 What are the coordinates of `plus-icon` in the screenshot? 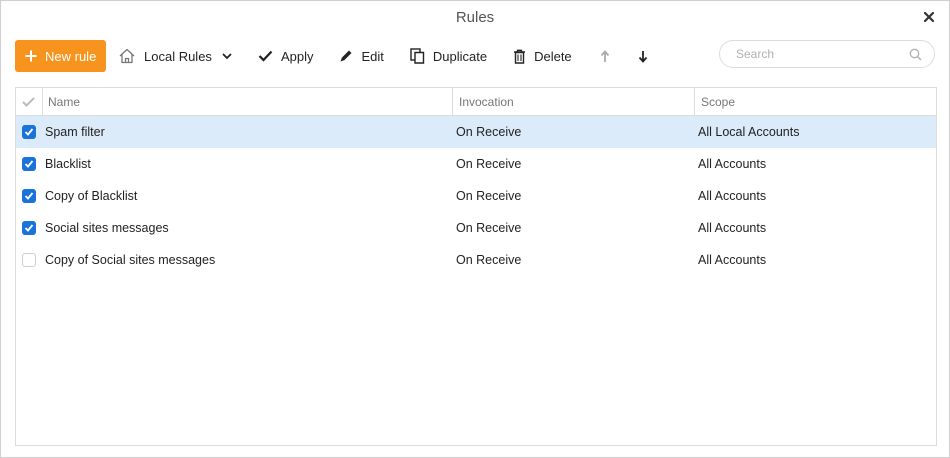 It's located at (31, 56).